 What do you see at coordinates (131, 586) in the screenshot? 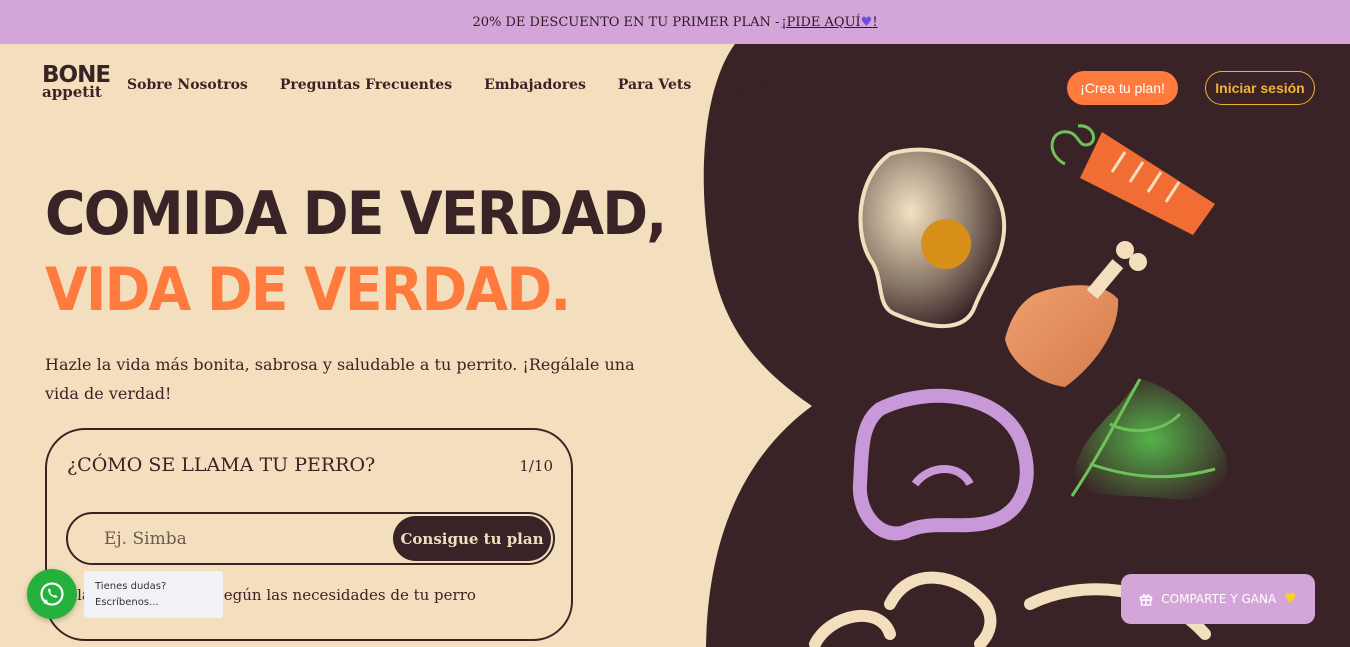
I see `whatsapp-line-1: Tienes dudas?` at bounding box center [131, 586].